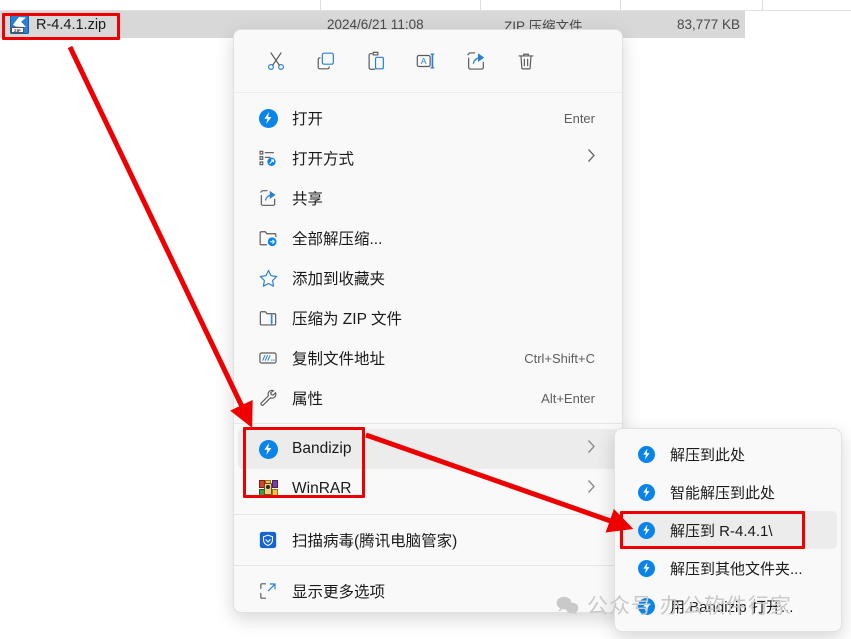 The height and width of the screenshot is (639, 851). I want to click on submenu-item-extract-here: 解压到此处, so click(728, 454).